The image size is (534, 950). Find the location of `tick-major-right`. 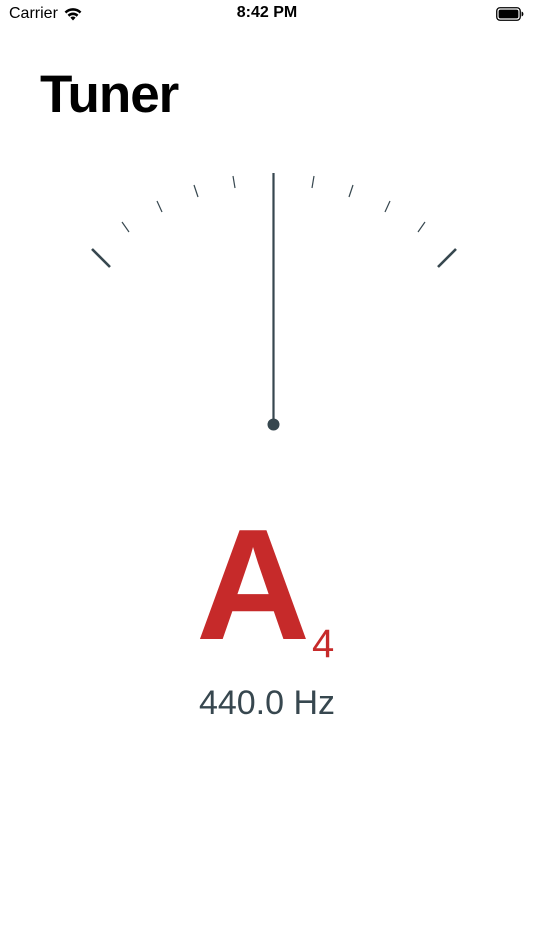

tick-major-right is located at coordinates (447, 258).